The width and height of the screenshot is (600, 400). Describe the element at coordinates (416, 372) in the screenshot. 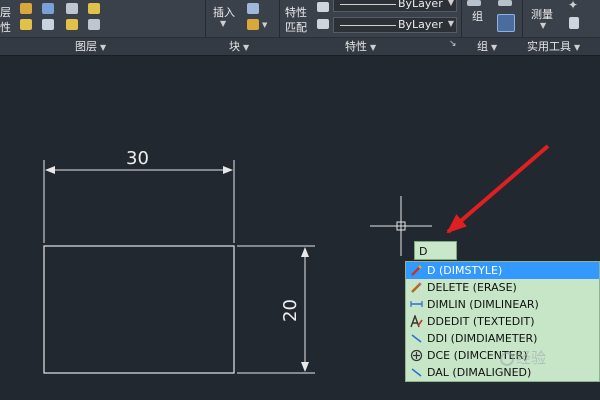

I see `dimaligned-icon` at that location.